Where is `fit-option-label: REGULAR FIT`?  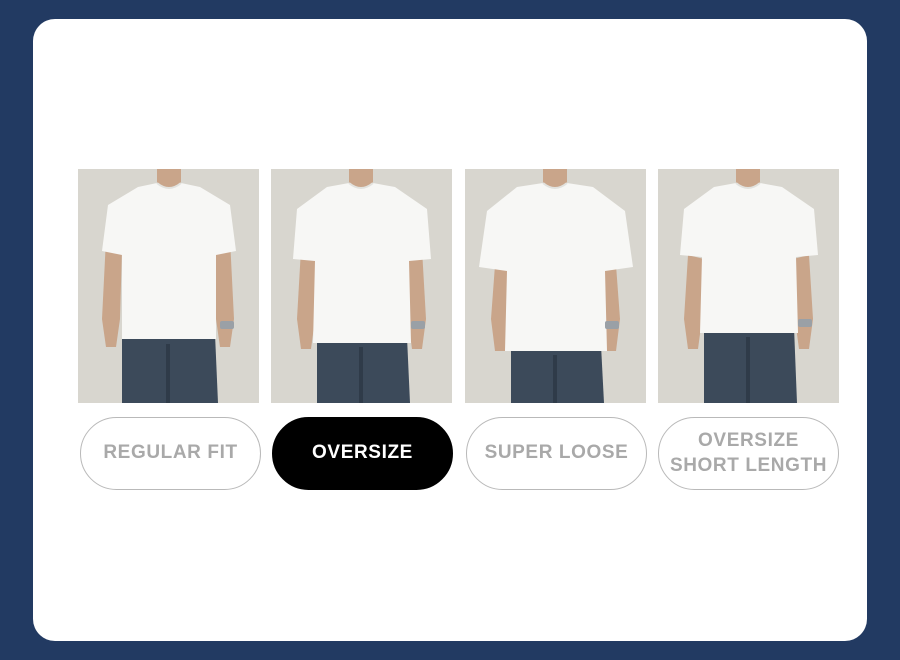
fit-option-label: REGULAR FIT is located at coordinates (170, 453).